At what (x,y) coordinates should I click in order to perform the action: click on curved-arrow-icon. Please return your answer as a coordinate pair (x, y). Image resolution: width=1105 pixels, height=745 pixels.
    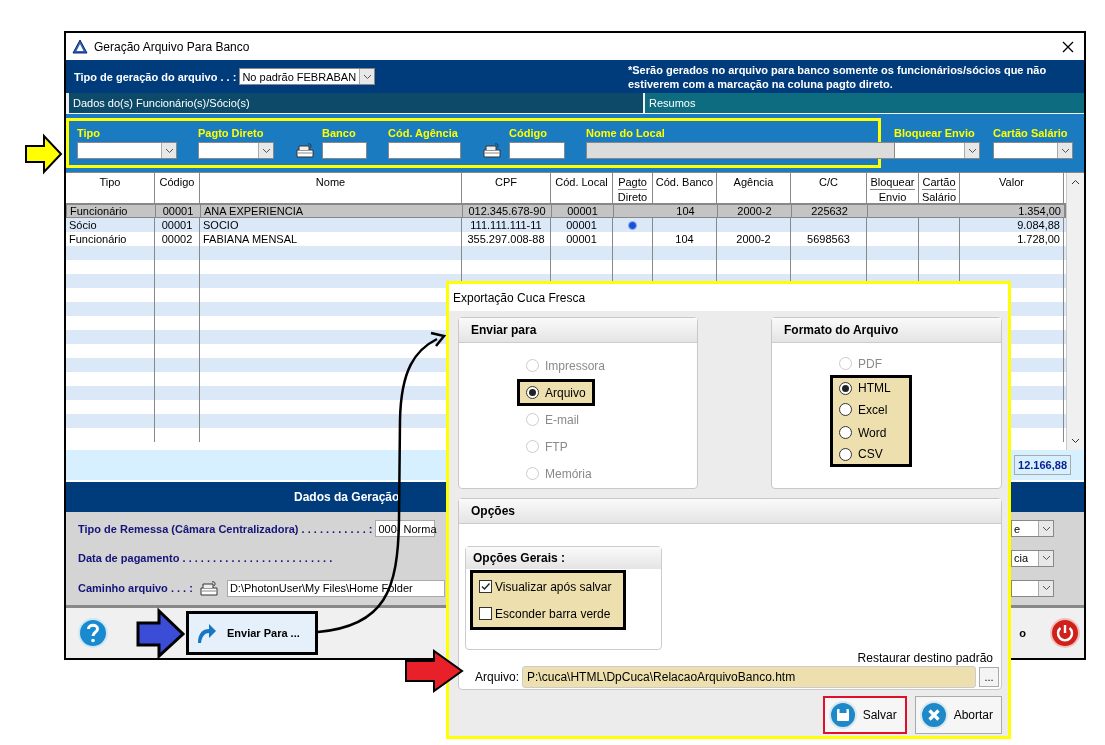
    Looking at the image, I should click on (206, 633).